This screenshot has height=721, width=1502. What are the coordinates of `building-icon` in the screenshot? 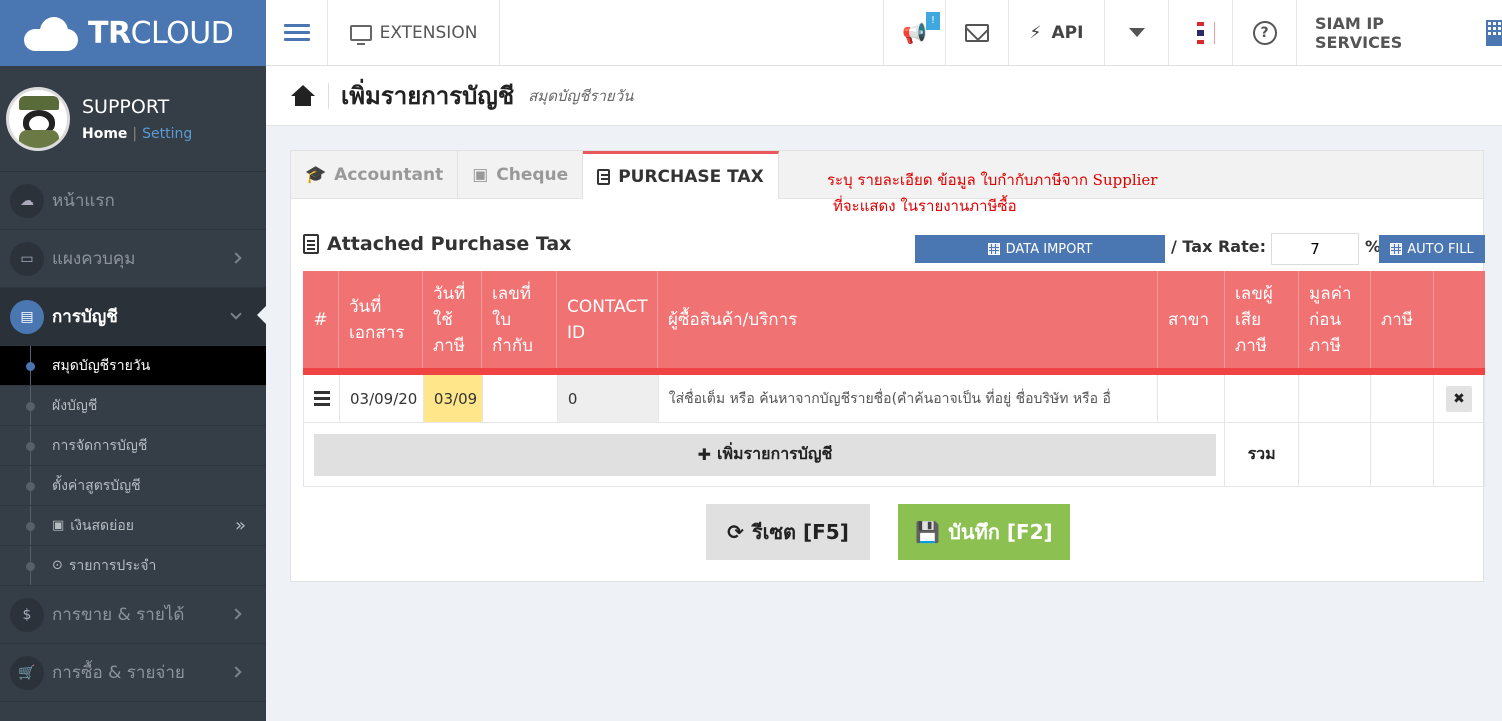 It's located at (1494, 32).